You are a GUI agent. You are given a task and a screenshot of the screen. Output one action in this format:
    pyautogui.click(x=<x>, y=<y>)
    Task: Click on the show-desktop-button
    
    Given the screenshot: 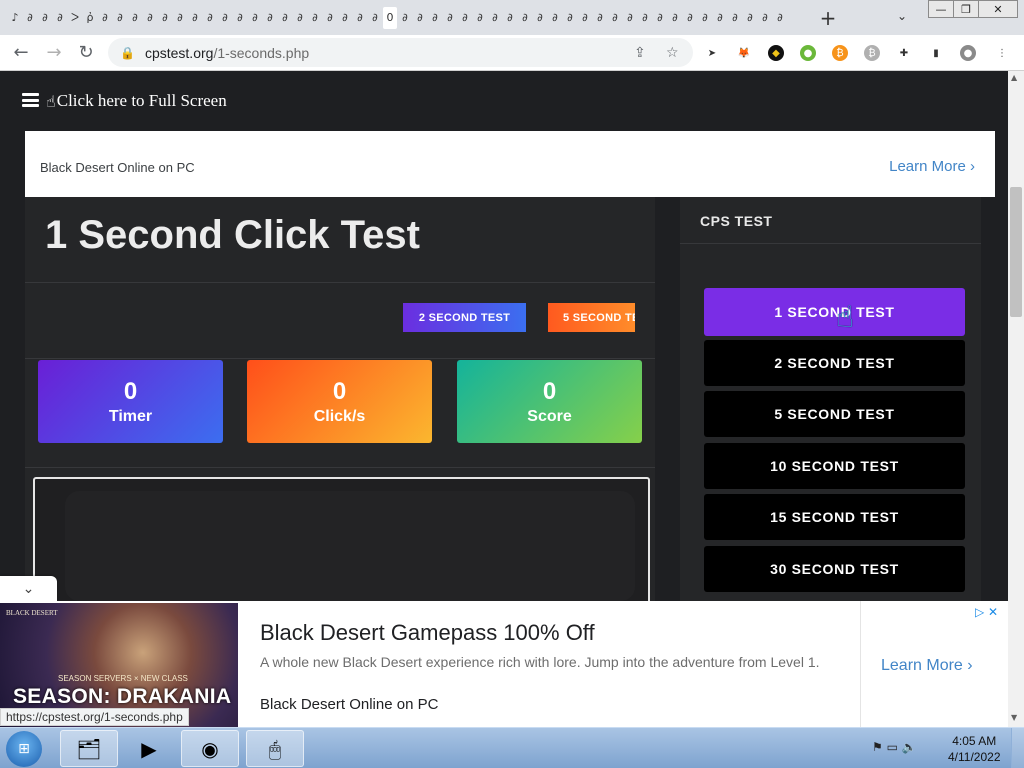 What is the action you would take?
    pyautogui.click(x=1017, y=748)
    